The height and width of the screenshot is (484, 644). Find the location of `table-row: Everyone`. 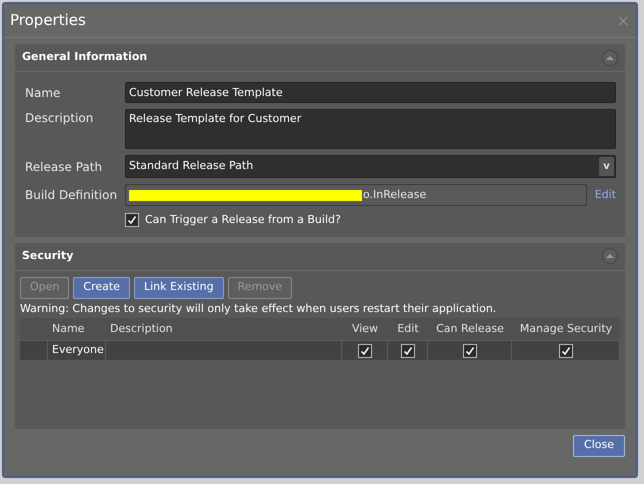

table-row: Everyone is located at coordinates (320, 350).